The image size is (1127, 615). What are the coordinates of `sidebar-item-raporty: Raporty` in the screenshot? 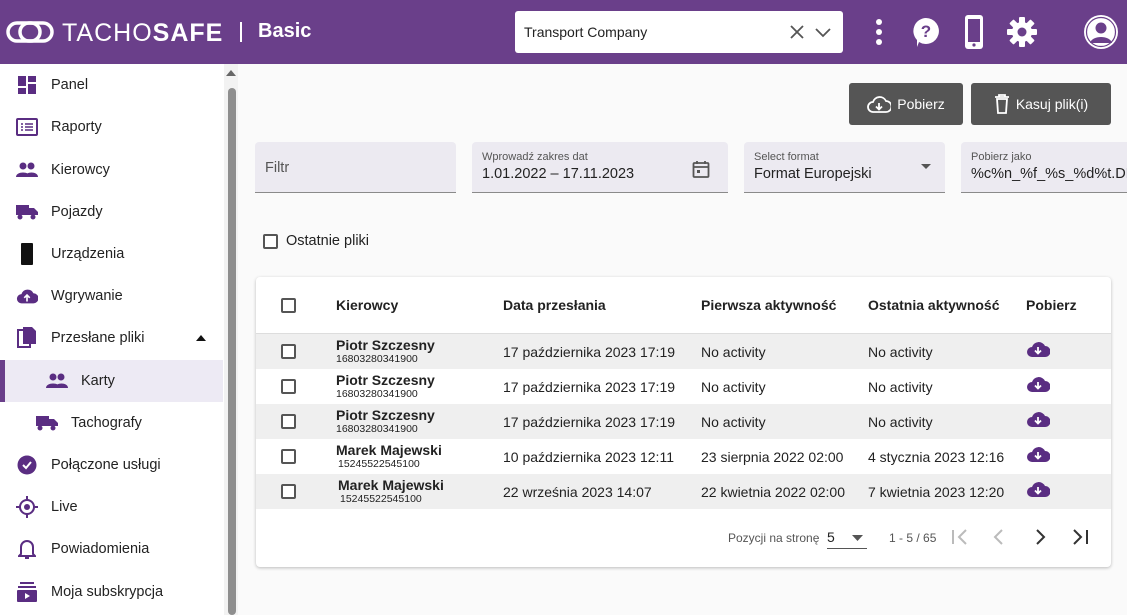 It's located at (111, 127).